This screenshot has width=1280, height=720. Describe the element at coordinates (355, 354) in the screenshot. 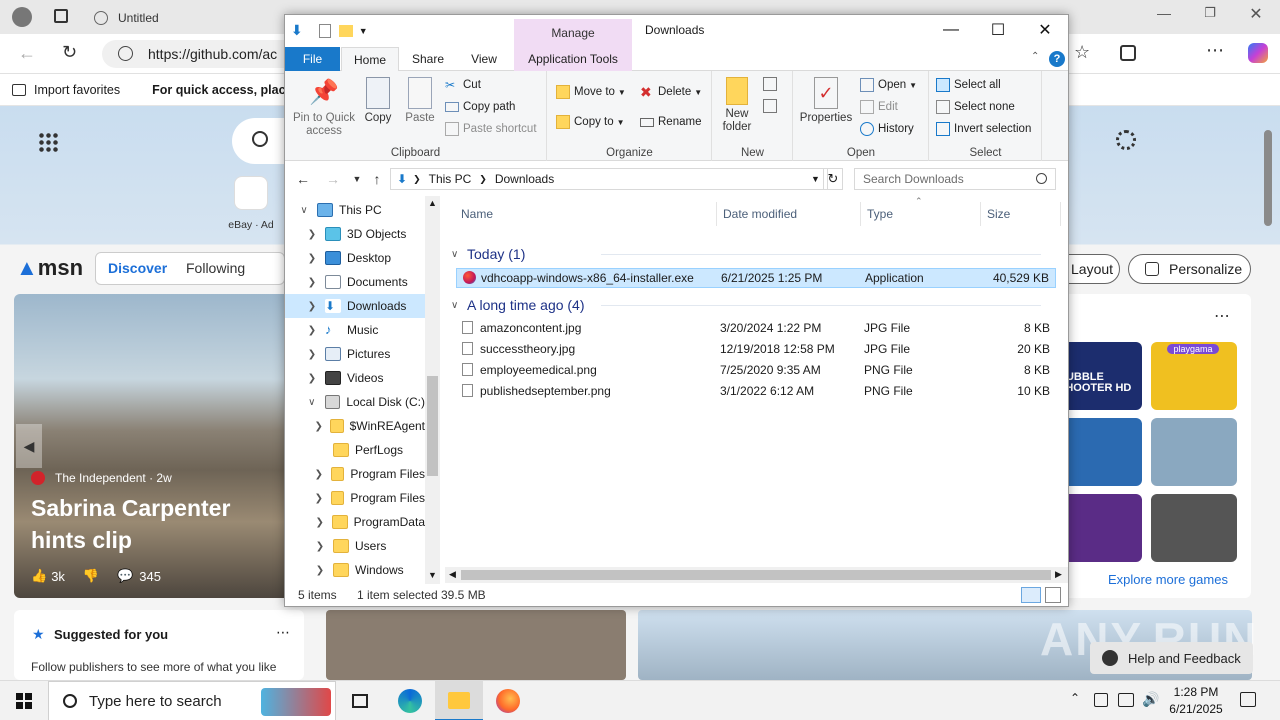

I see `nav-item: ❯ Pictures` at that location.